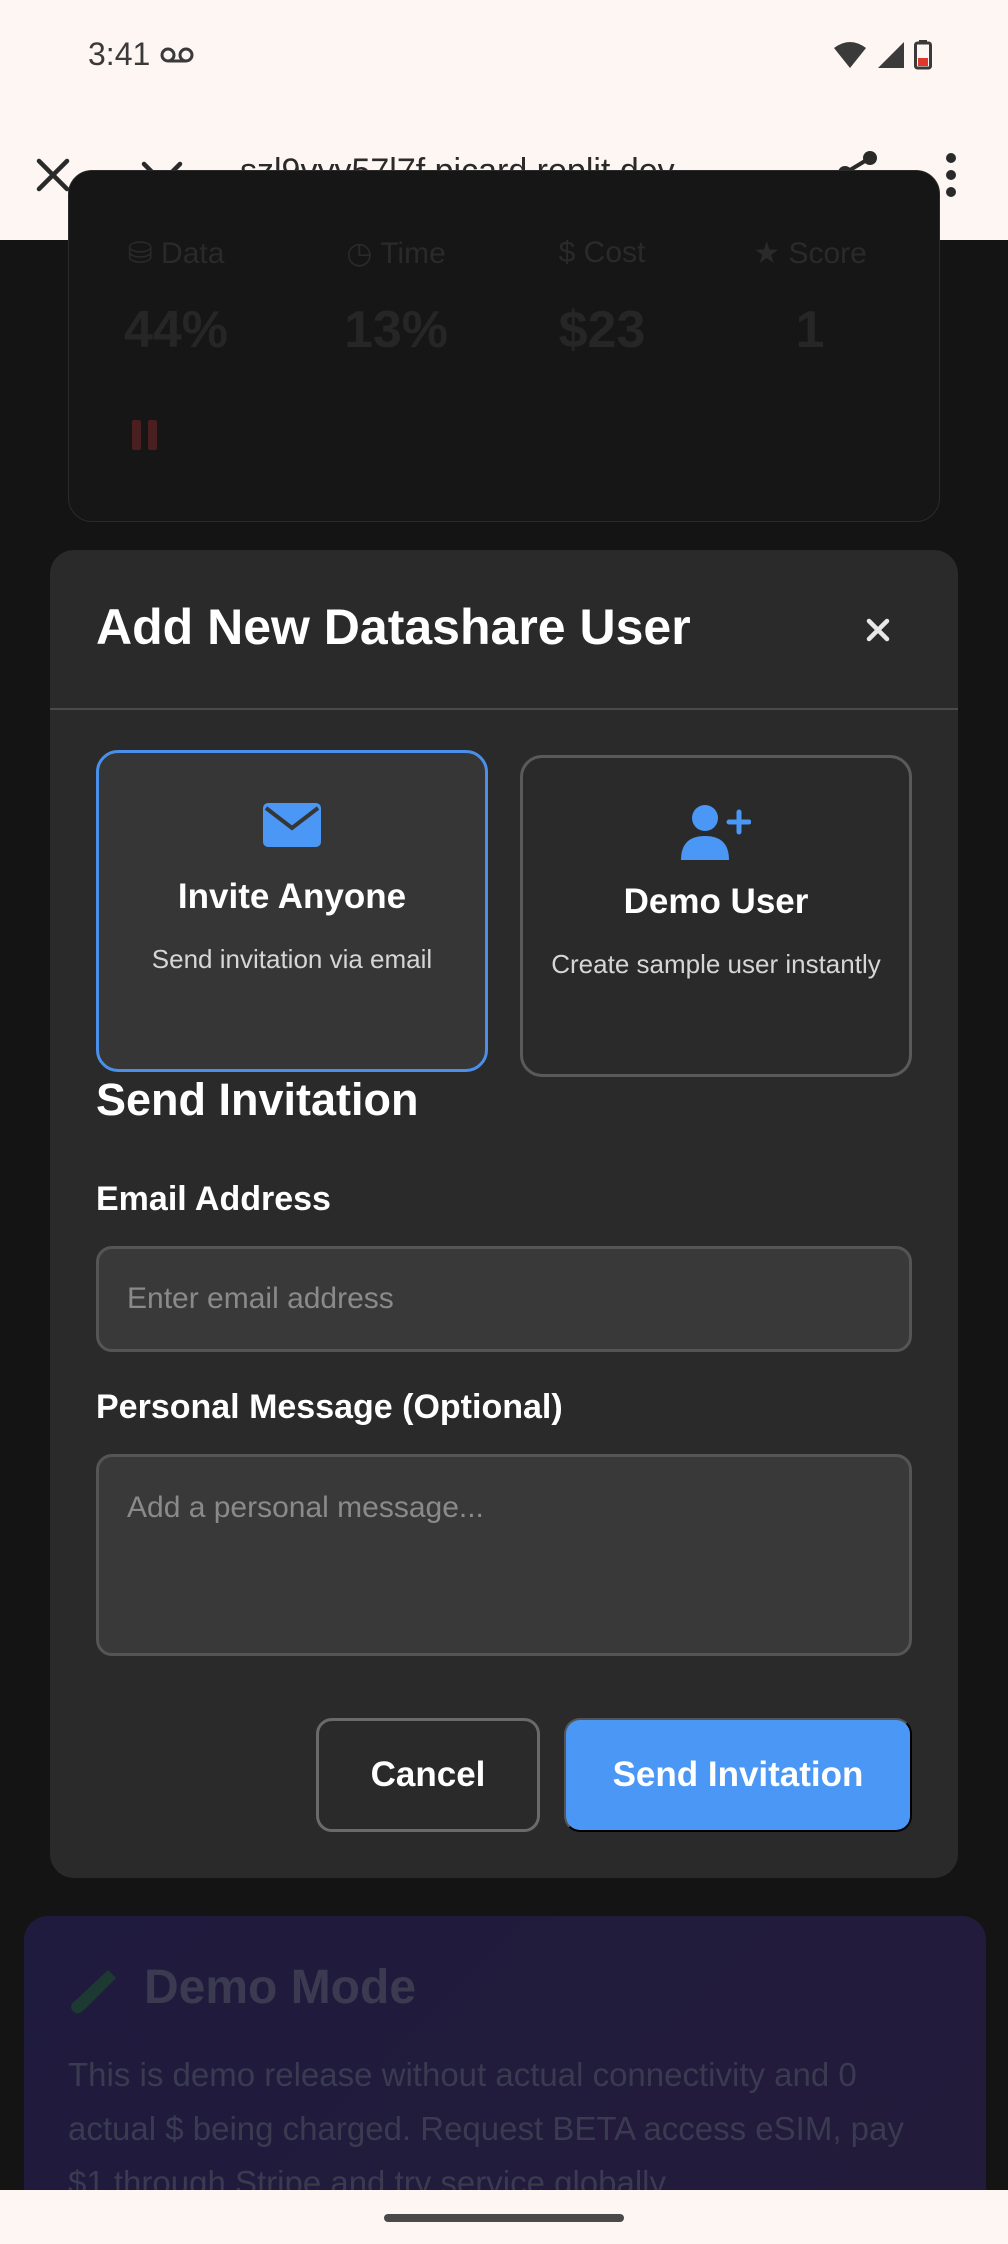  I want to click on demo-mode-title: Demo Mode, so click(280, 1987).